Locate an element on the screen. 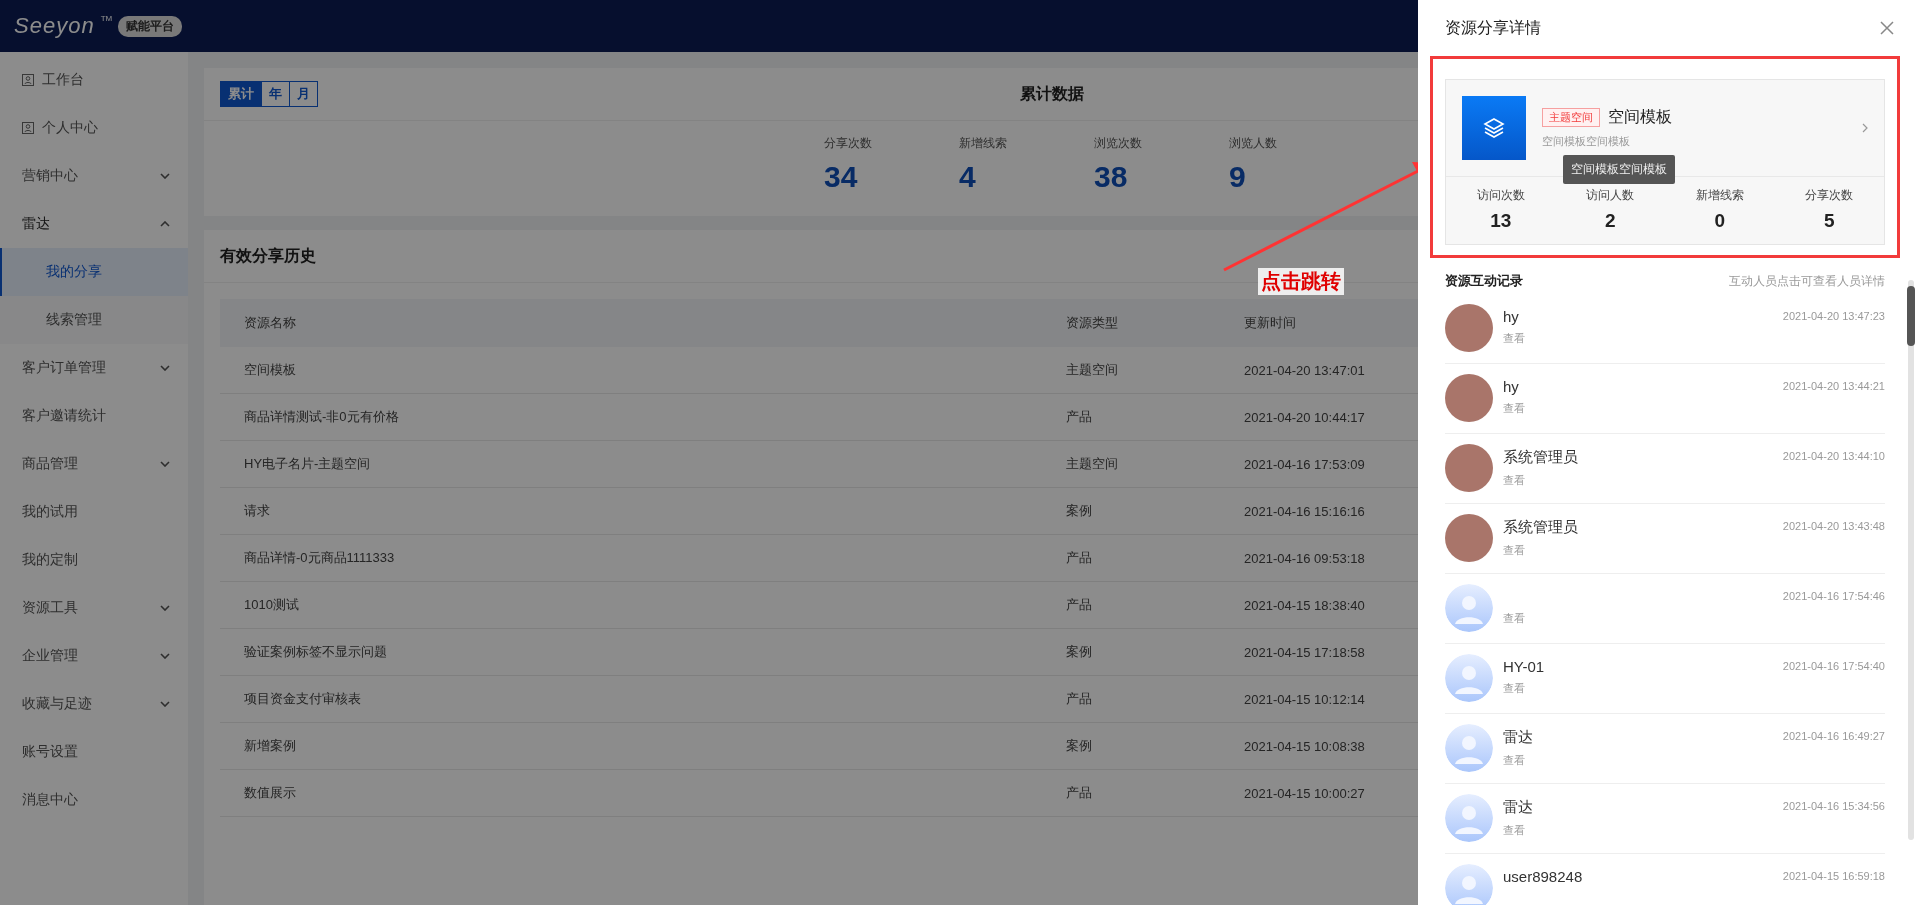 The height and width of the screenshot is (905, 1918). column-header: 资源类型 is located at coordinates (1154, 323).